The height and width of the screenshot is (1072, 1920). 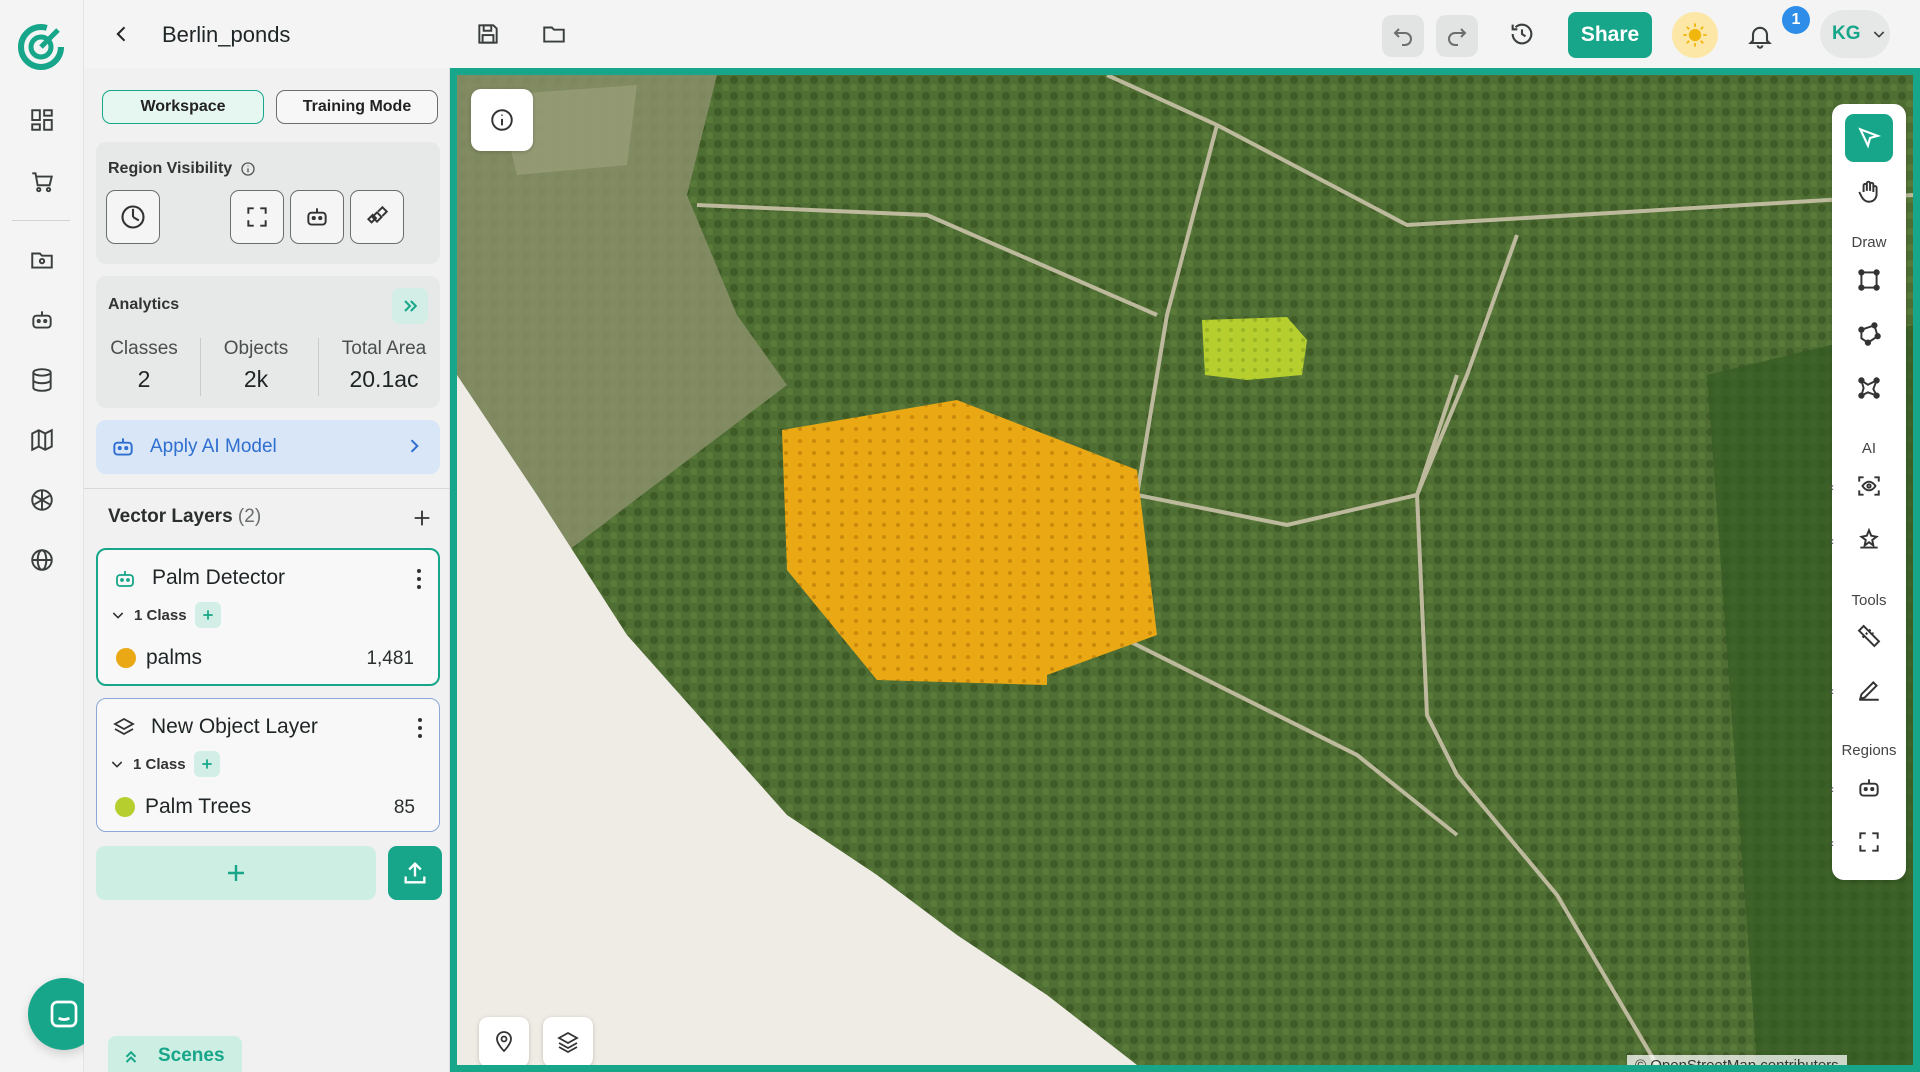 I want to click on stat-divider, so click(x=200, y=367).